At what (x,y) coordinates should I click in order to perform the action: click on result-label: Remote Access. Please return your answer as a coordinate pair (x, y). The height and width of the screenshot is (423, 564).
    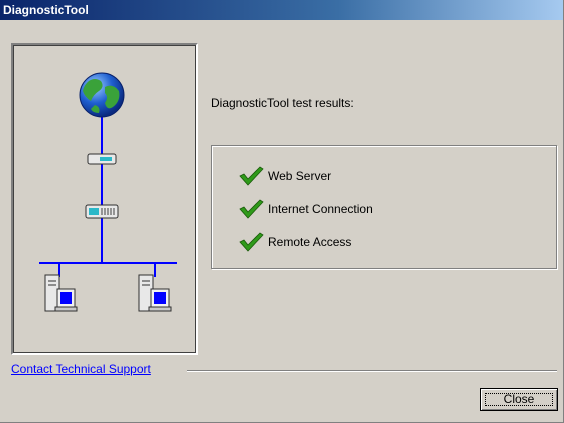
    Looking at the image, I should click on (310, 242).